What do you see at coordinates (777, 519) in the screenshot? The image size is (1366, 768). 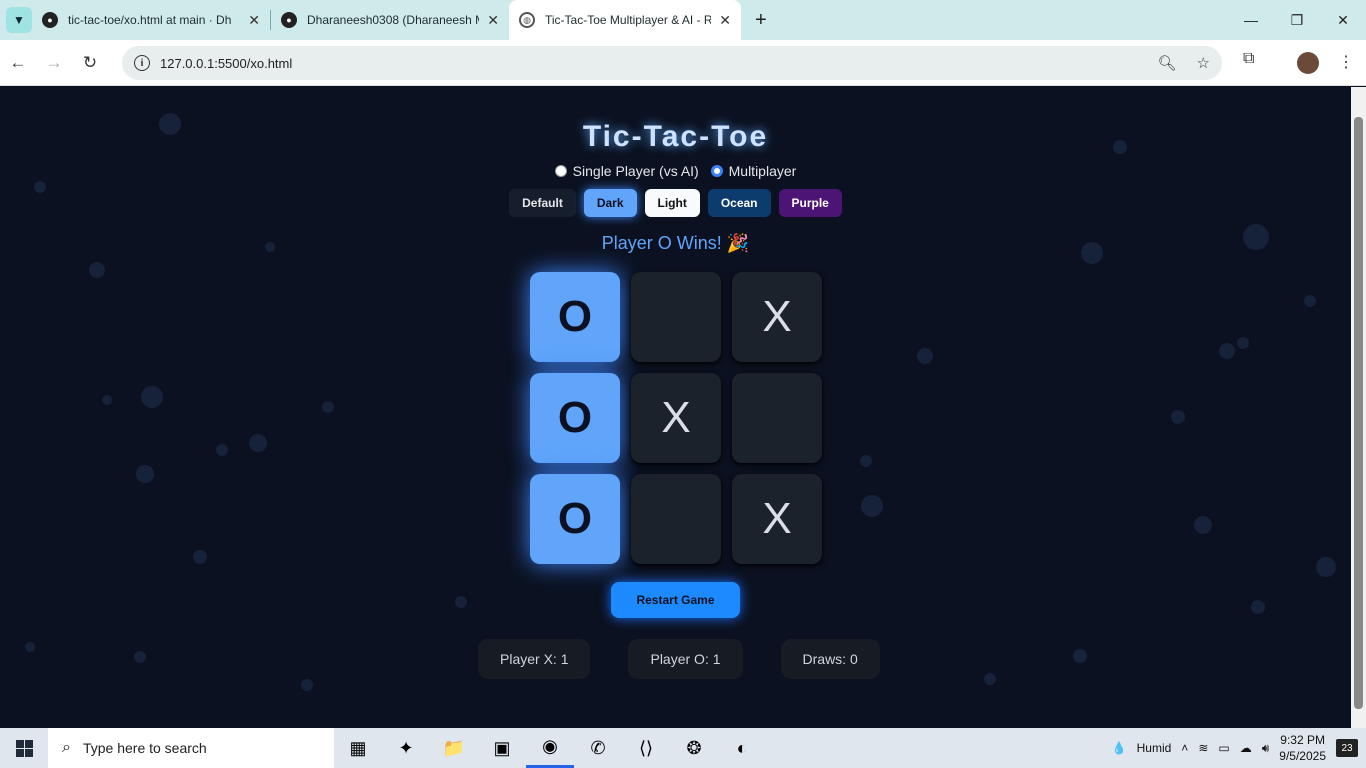 I see `board-cell-9: X` at bounding box center [777, 519].